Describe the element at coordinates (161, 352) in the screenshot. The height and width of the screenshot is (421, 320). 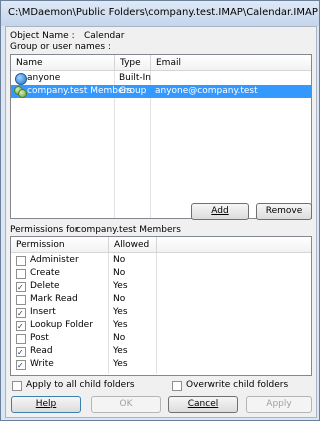
I see `permission-row-read: Read Yes` at that location.